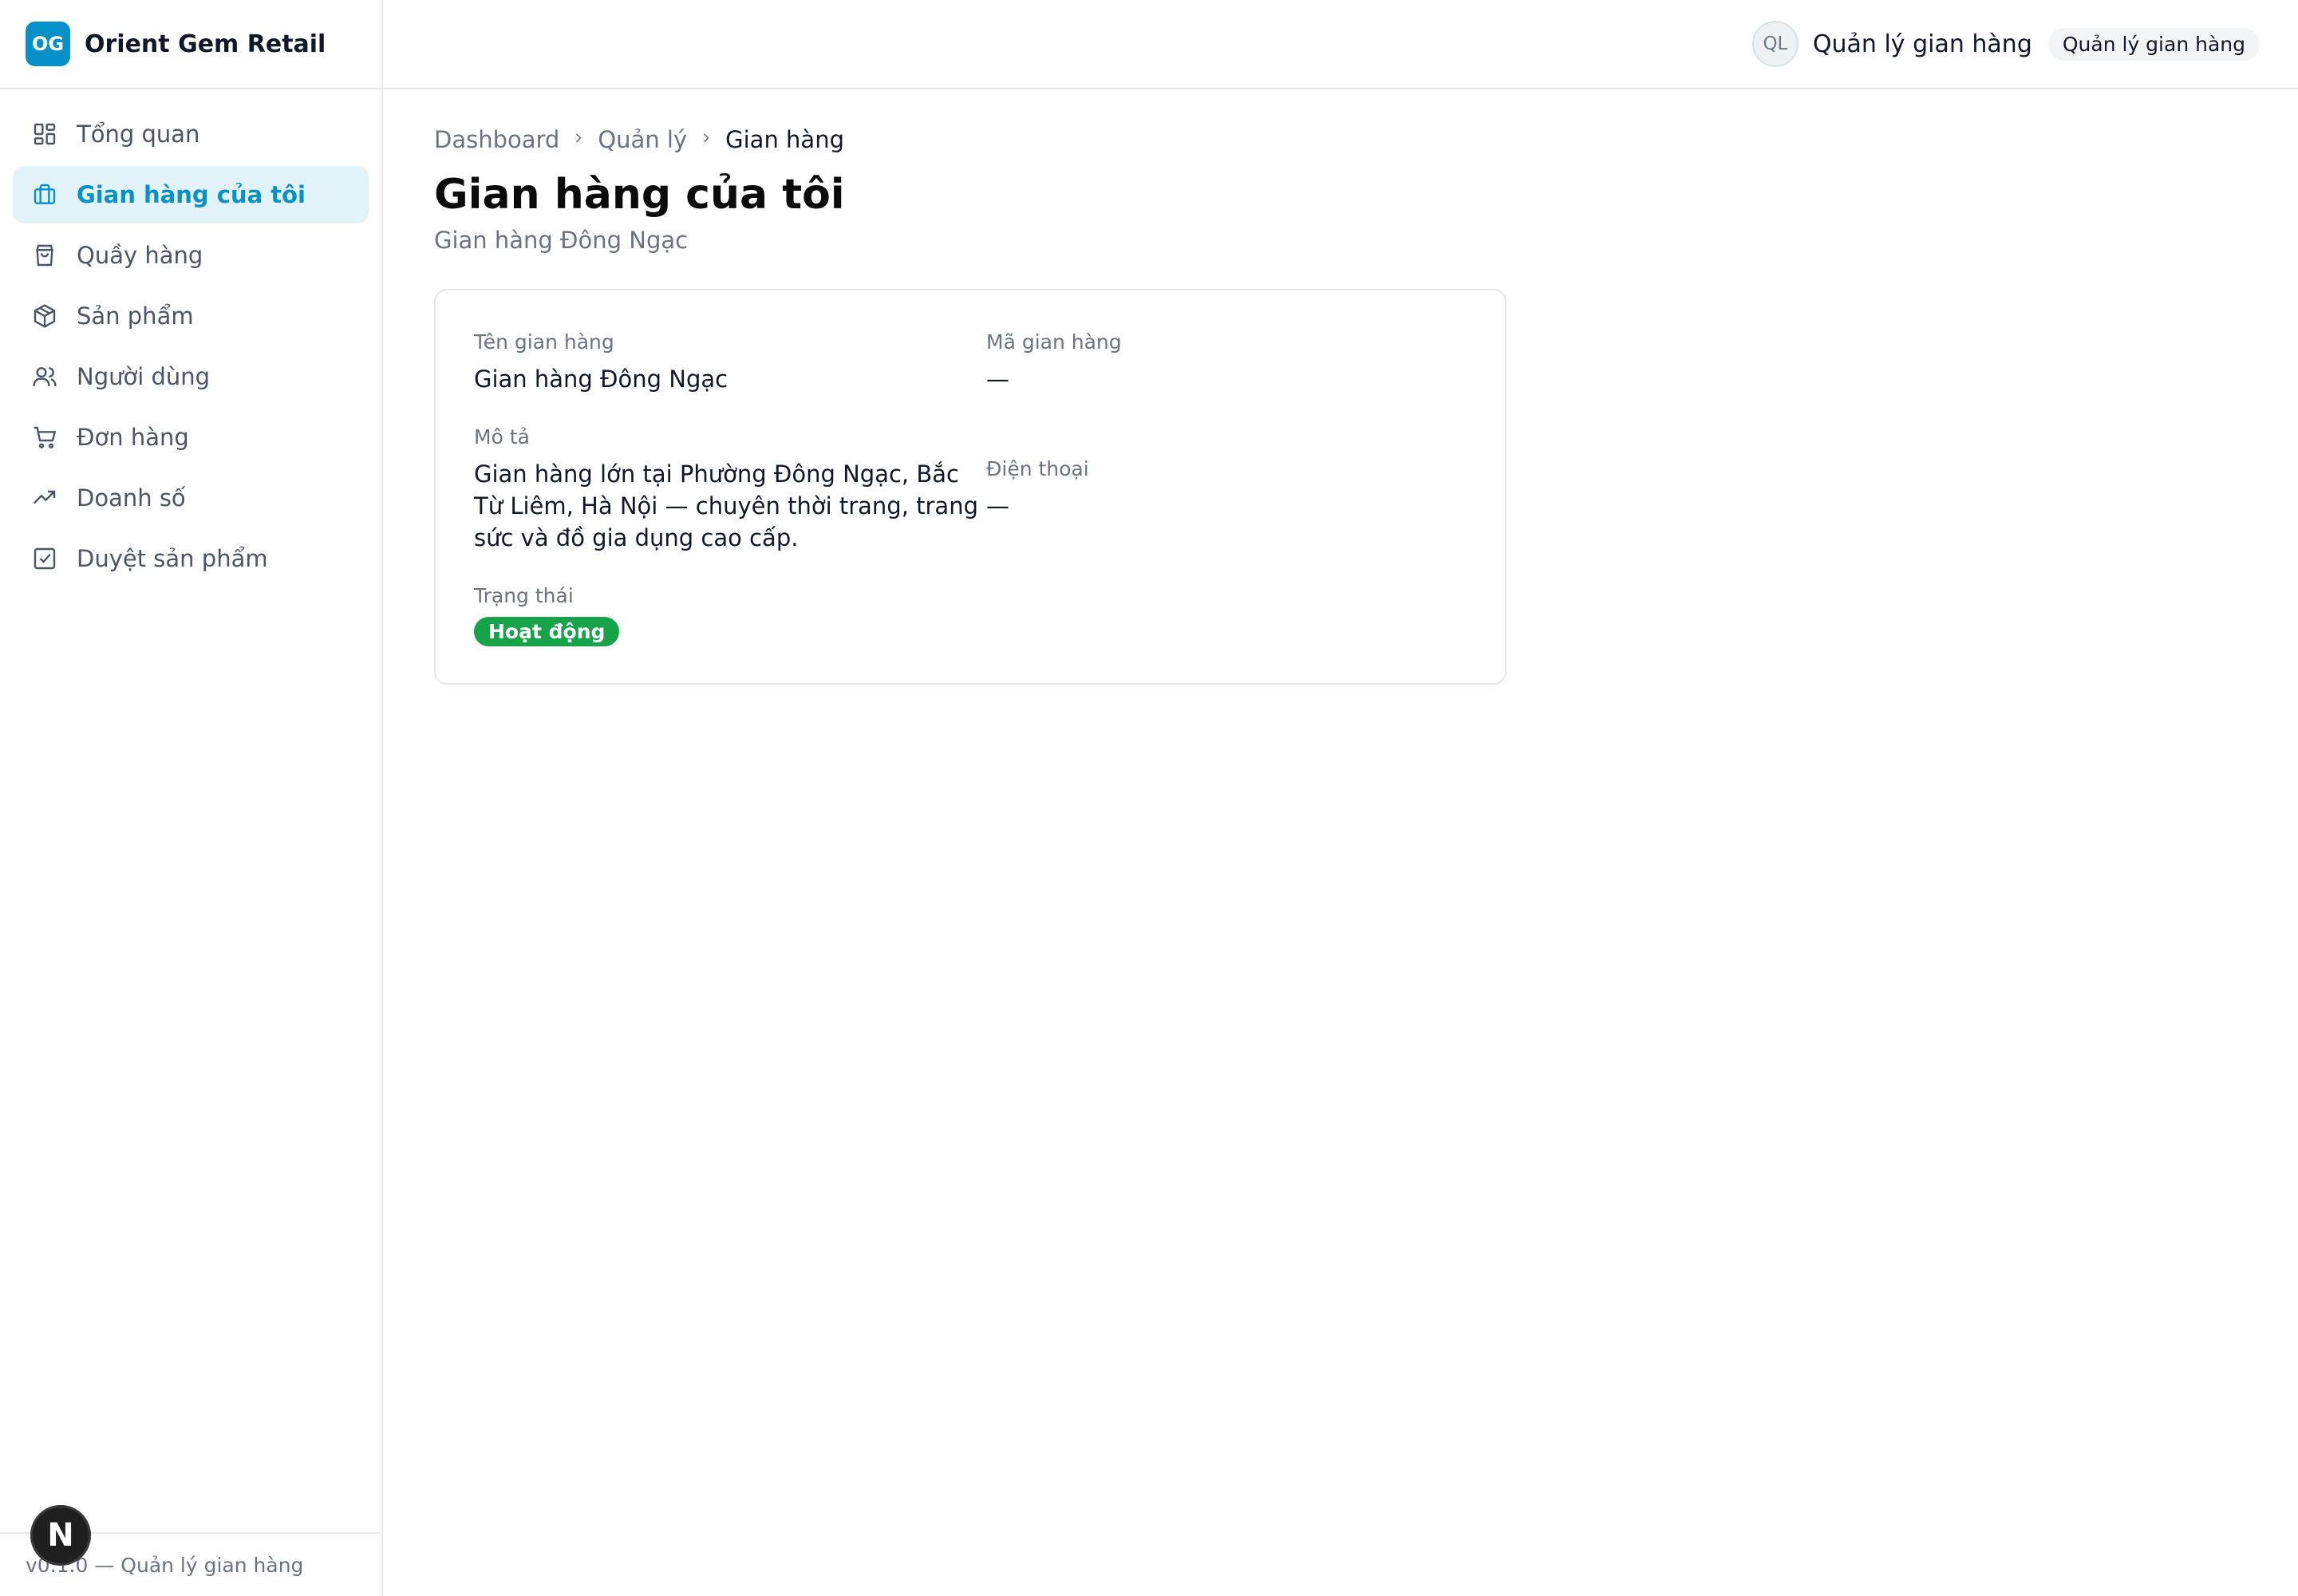 This screenshot has width=2298, height=1596. What do you see at coordinates (1923, 44) in the screenshot?
I see `user-name: Quản lý gian hàng` at bounding box center [1923, 44].